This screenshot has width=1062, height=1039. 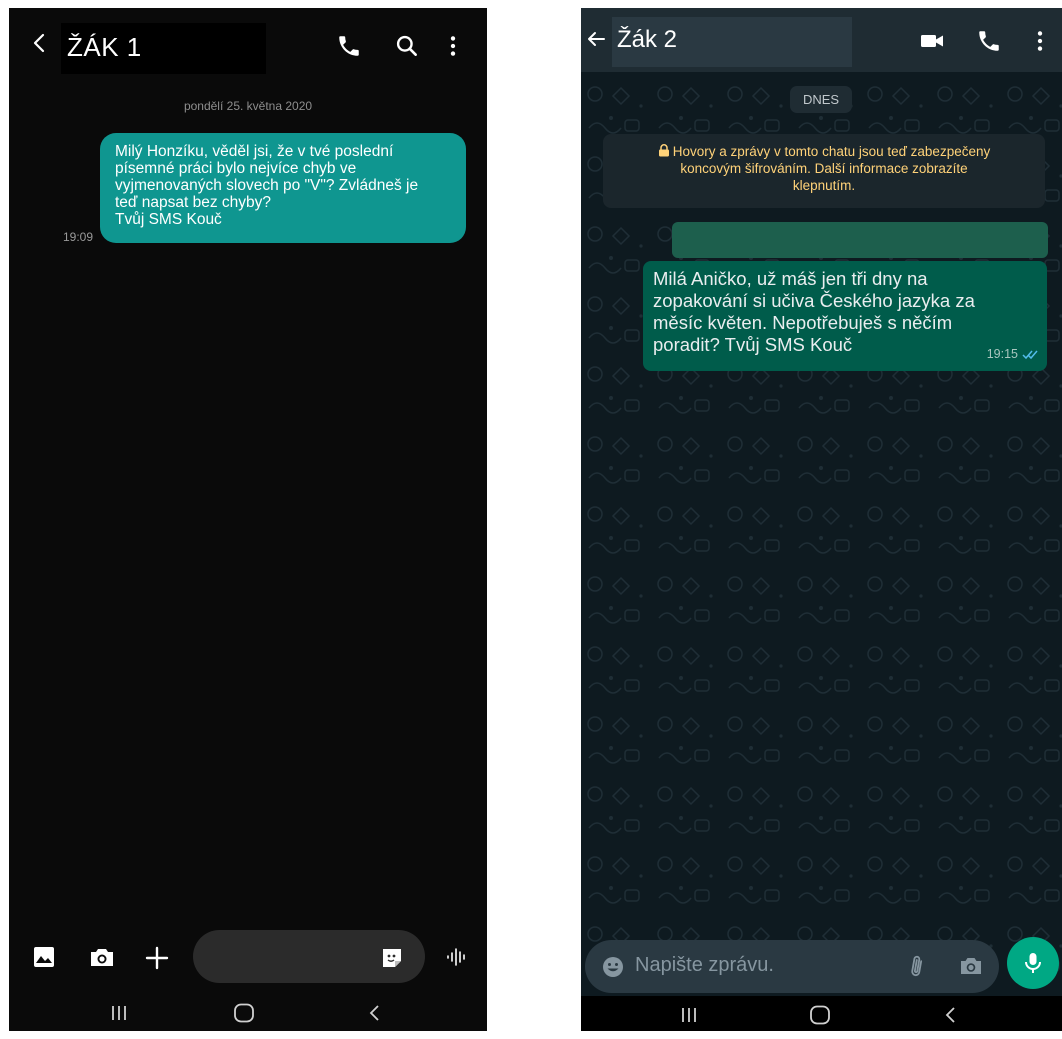 I want to click on message-line: písemné práci bylo nejvíce chyb ve, so click(x=236, y=168).